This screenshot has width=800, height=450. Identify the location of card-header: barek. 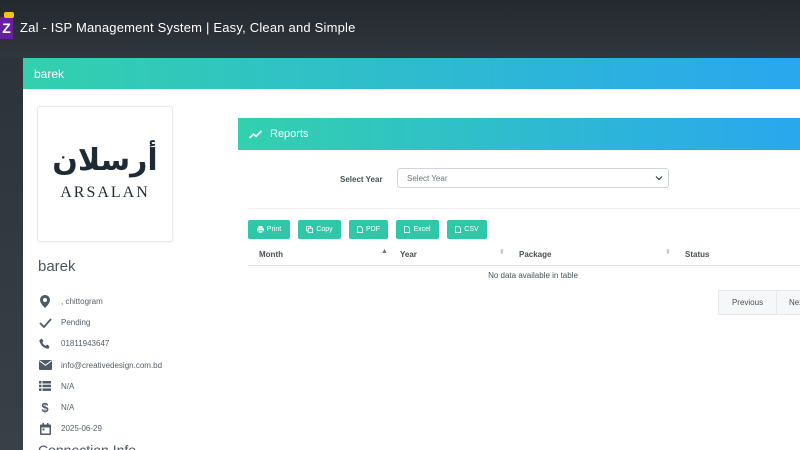
(411, 73).